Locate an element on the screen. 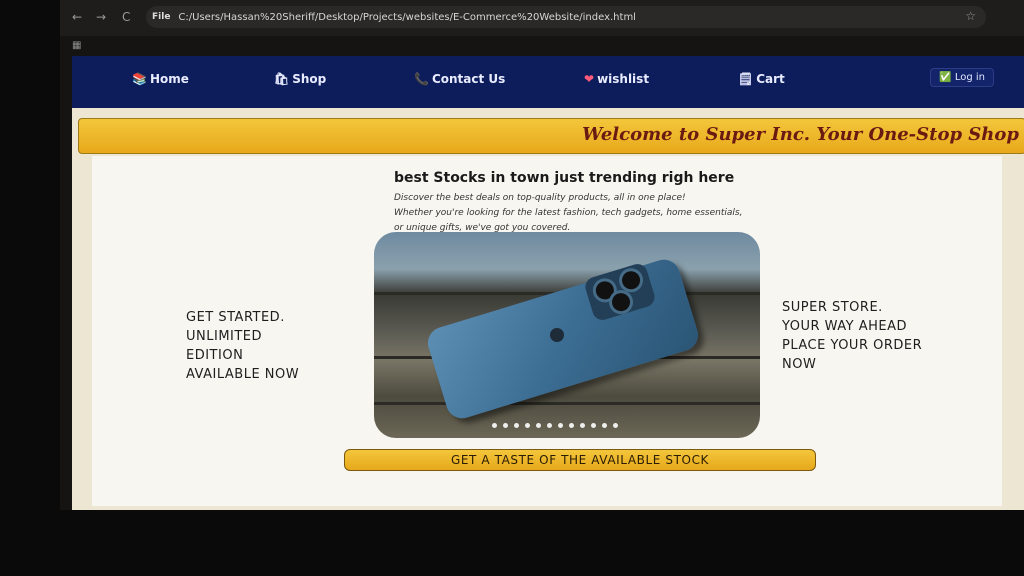  nav-wishlist: ❤ wishlist is located at coordinates (616, 79).